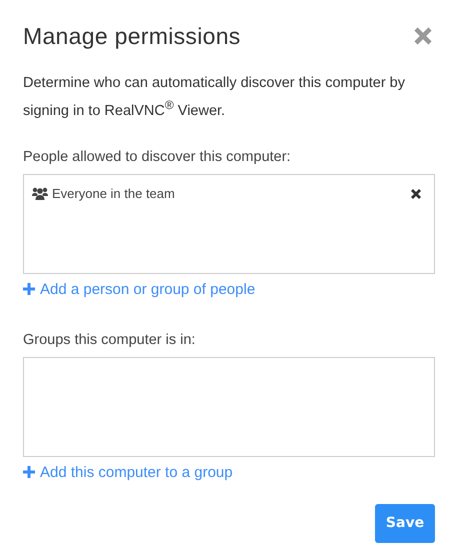 The height and width of the screenshot is (557, 459). Describe the element at coordinates (114, 194) in the screenshot. I see `entry-text: Everyone in the team` at that location.